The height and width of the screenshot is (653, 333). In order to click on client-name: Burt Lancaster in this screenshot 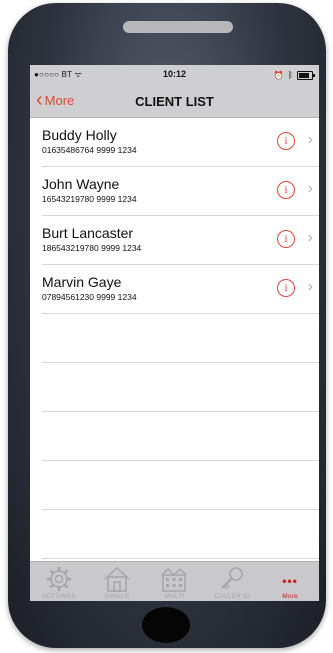, I will do `click(88, 233)`.